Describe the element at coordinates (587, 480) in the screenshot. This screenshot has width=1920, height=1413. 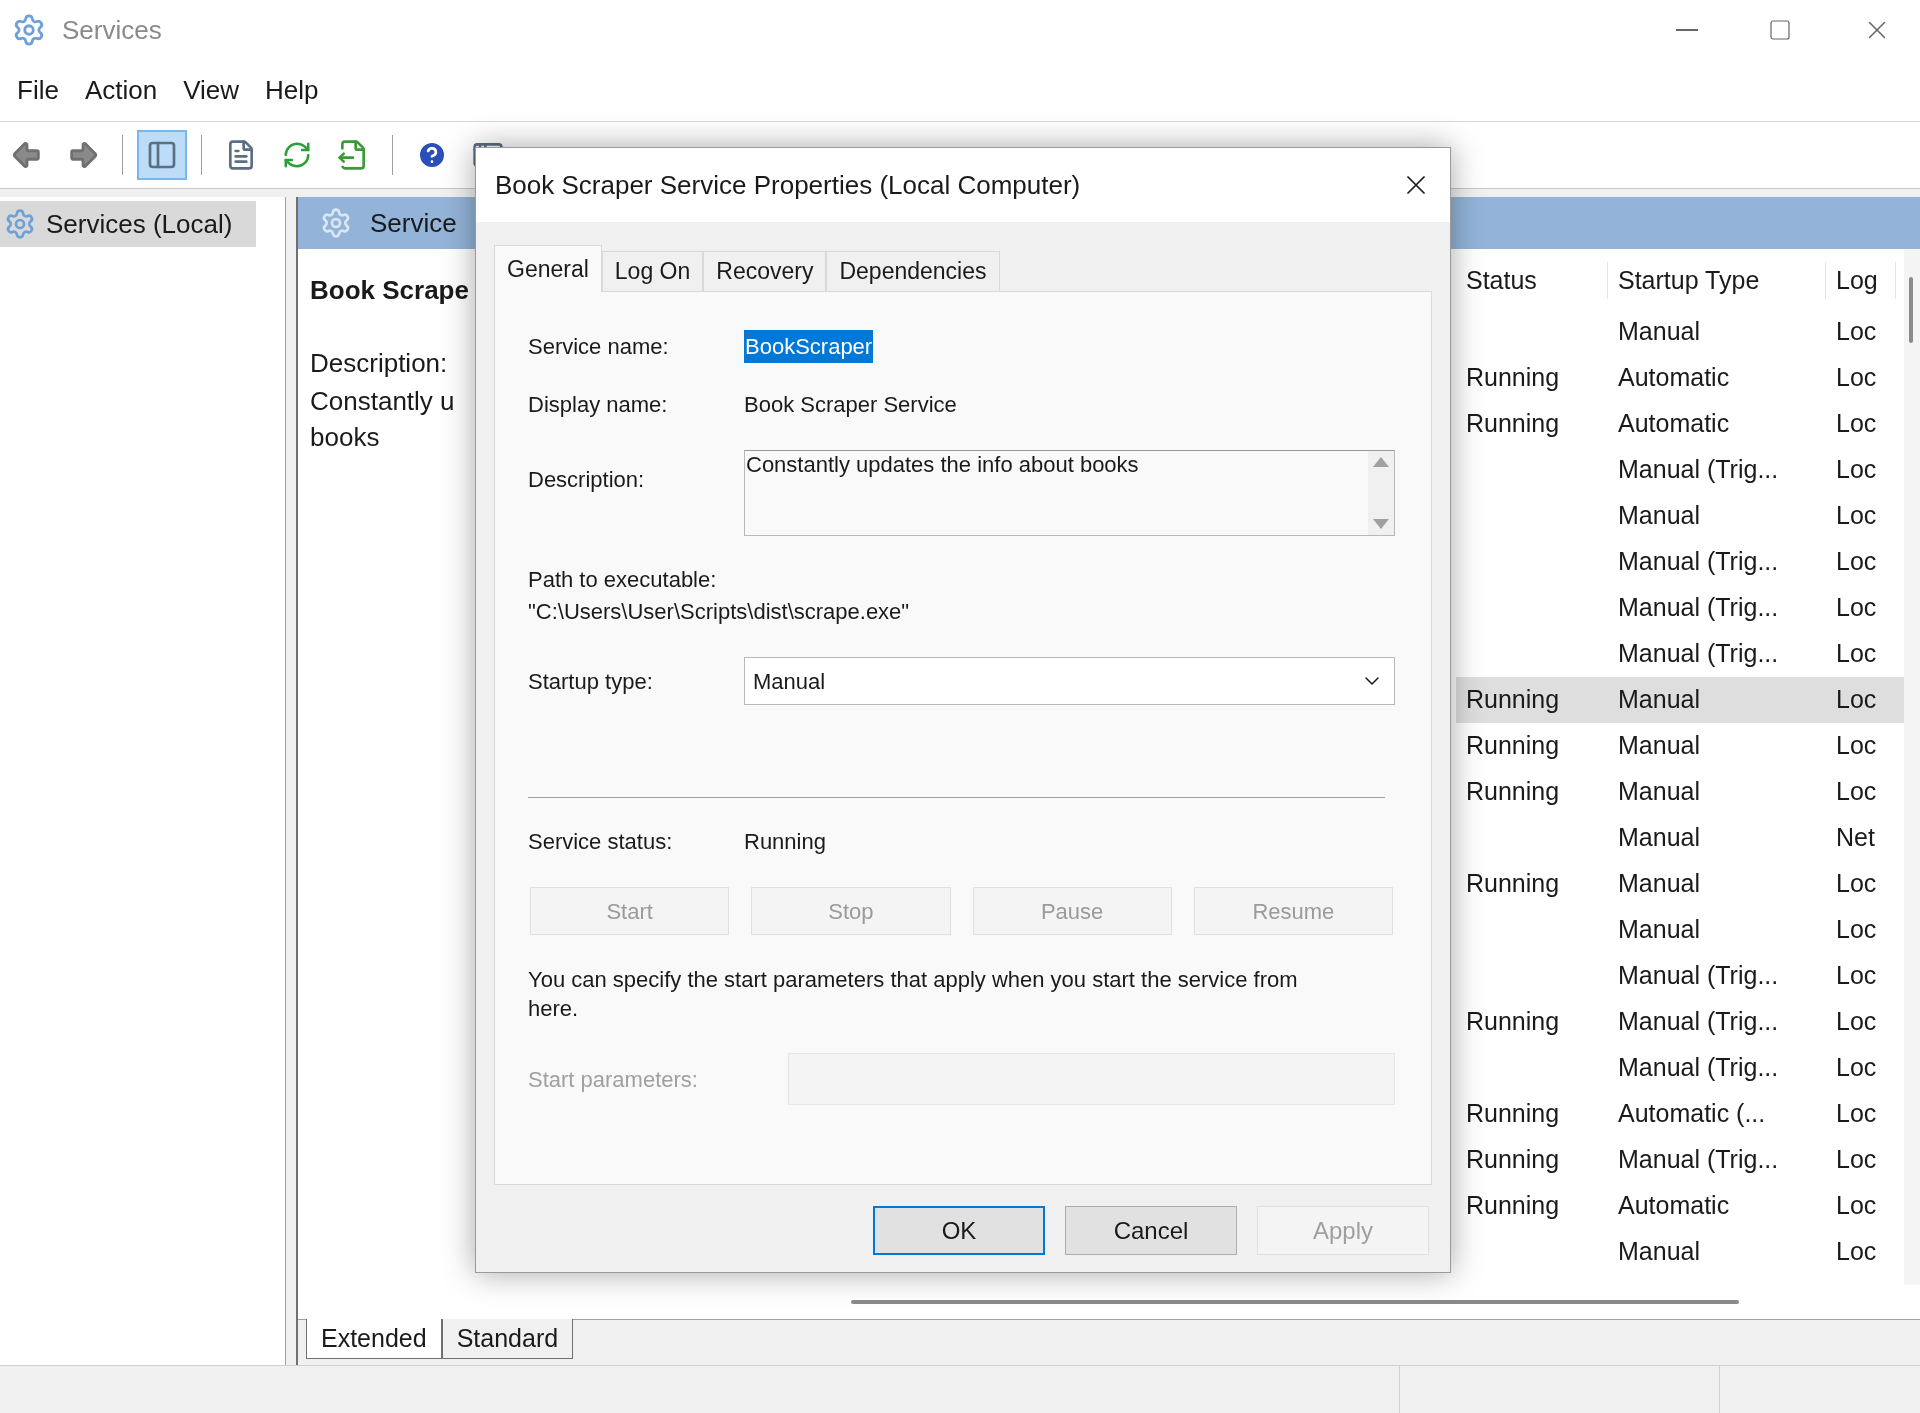
I see `field-label: Description:` at that location.